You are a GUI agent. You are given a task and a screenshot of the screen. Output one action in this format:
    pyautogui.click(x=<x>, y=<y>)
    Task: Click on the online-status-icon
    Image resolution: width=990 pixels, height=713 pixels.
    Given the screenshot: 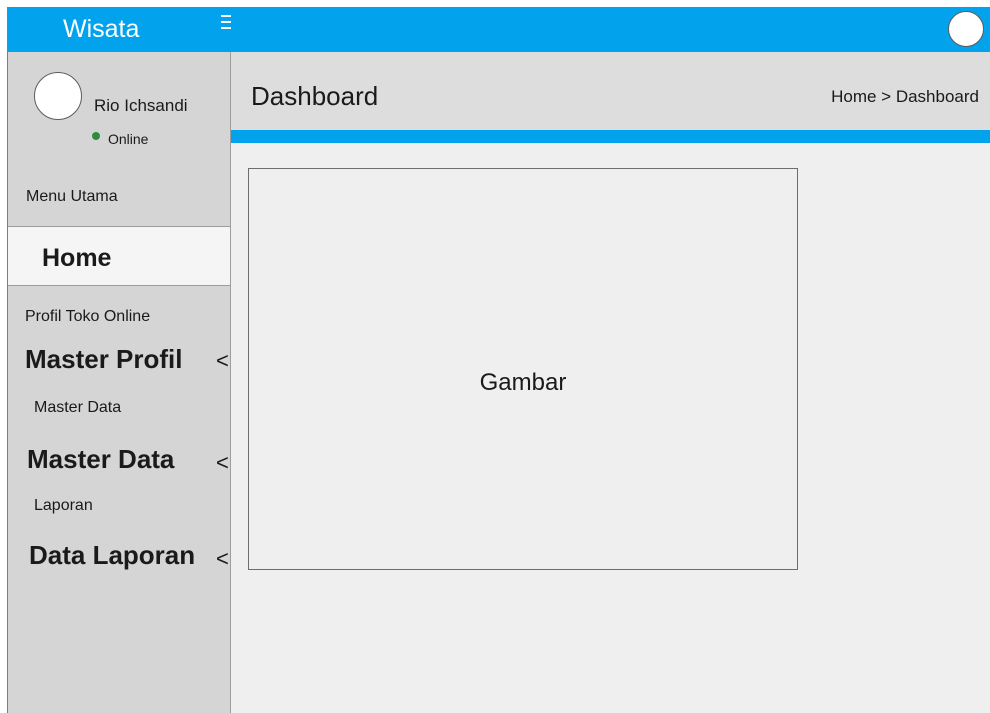 What is the action you would take?
    pyautogui.click(x=96, y=136)
    